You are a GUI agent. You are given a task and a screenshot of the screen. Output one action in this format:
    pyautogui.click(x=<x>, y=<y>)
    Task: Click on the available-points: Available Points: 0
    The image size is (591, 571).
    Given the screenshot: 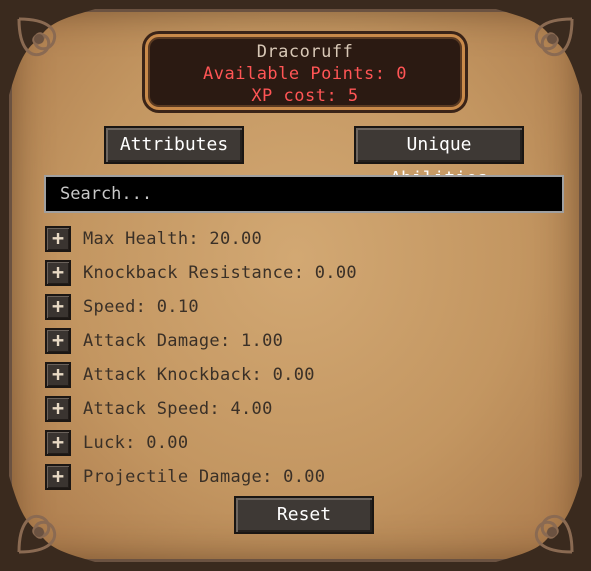 What is the action you would take?
    pyautogui.click(x=305, y=74)
    